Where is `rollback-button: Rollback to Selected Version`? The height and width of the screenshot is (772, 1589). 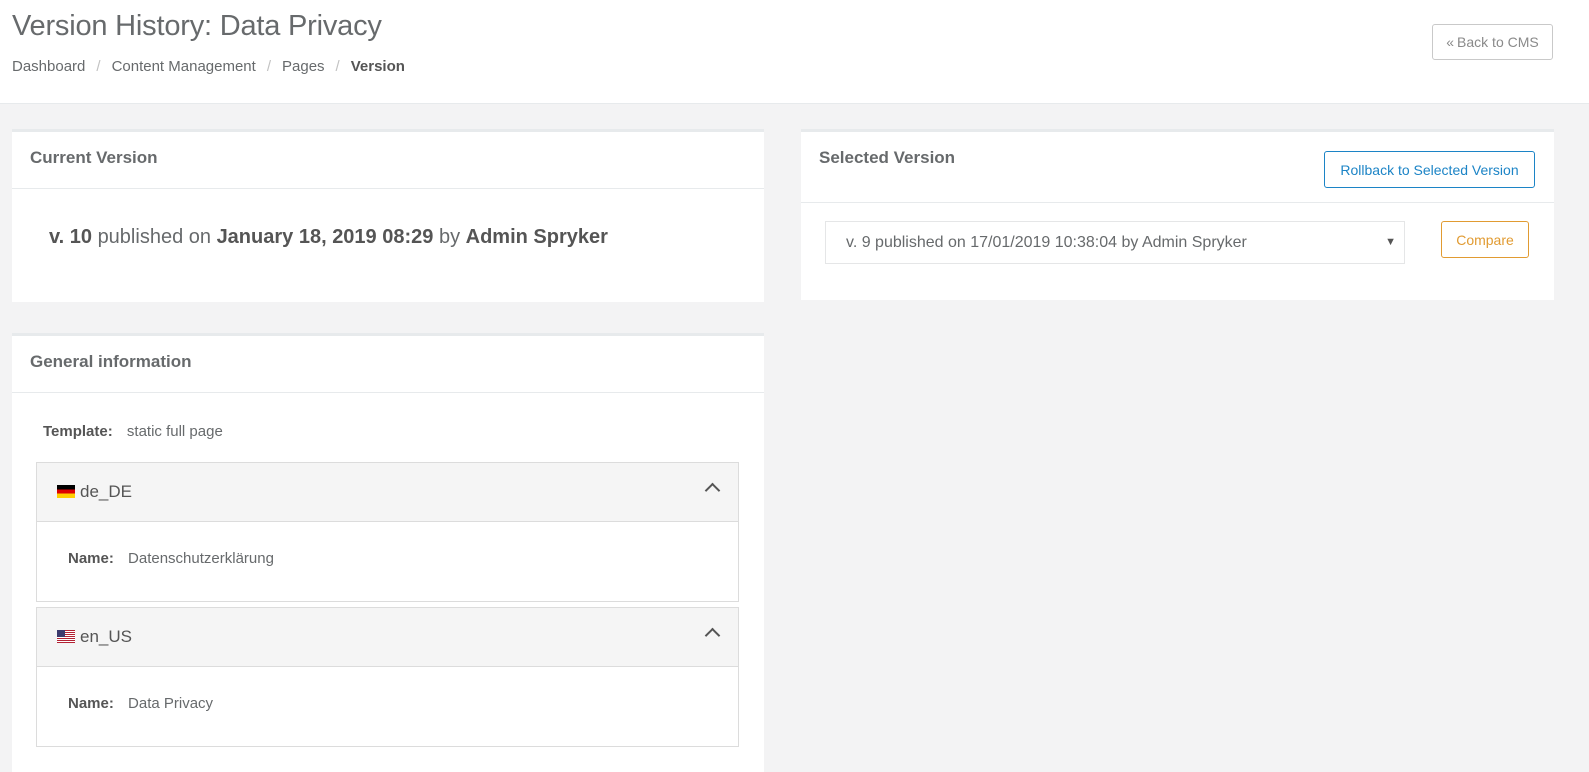 rollback-button: Rollback to Selected Version is located at coordinates (1429, 169).